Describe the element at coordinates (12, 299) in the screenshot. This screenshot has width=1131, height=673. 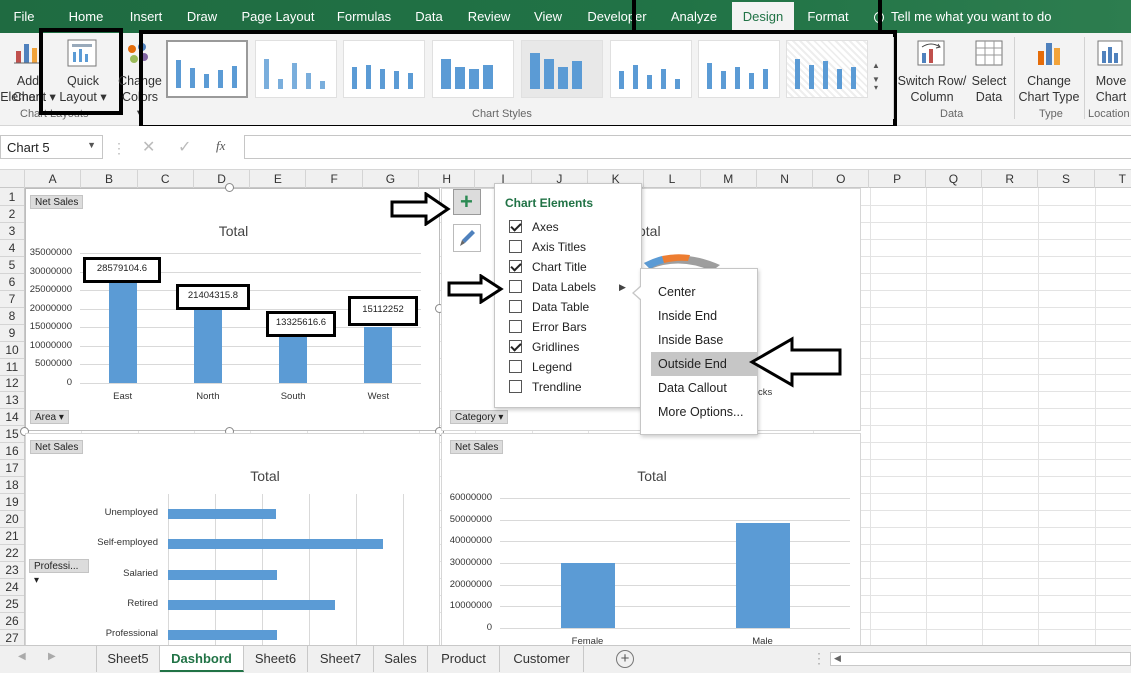
I see `row-header-7: 7` at that location.